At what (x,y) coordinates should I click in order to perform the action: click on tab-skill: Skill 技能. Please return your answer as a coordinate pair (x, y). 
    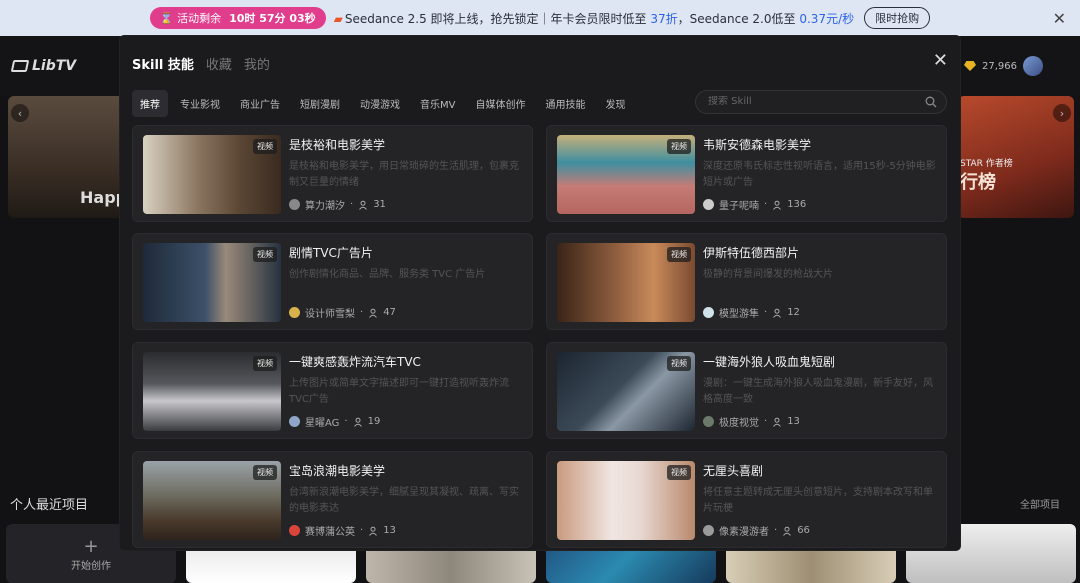
    Looking at the image, I should click on (163, 63).